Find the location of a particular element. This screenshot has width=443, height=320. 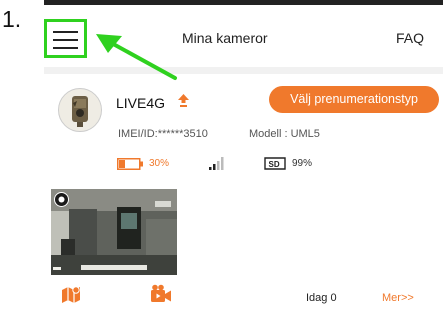

svg-text: SD is located at coordinates (274, 164).